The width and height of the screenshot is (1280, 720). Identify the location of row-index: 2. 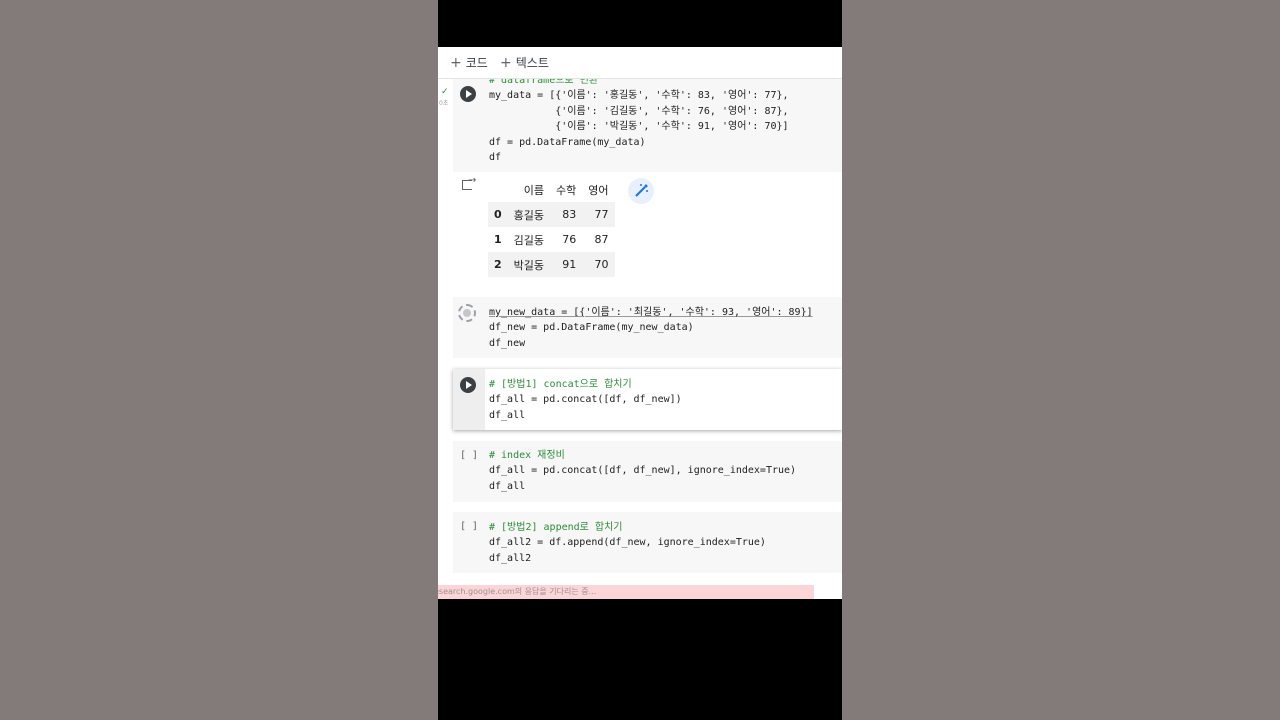
(498, 264).